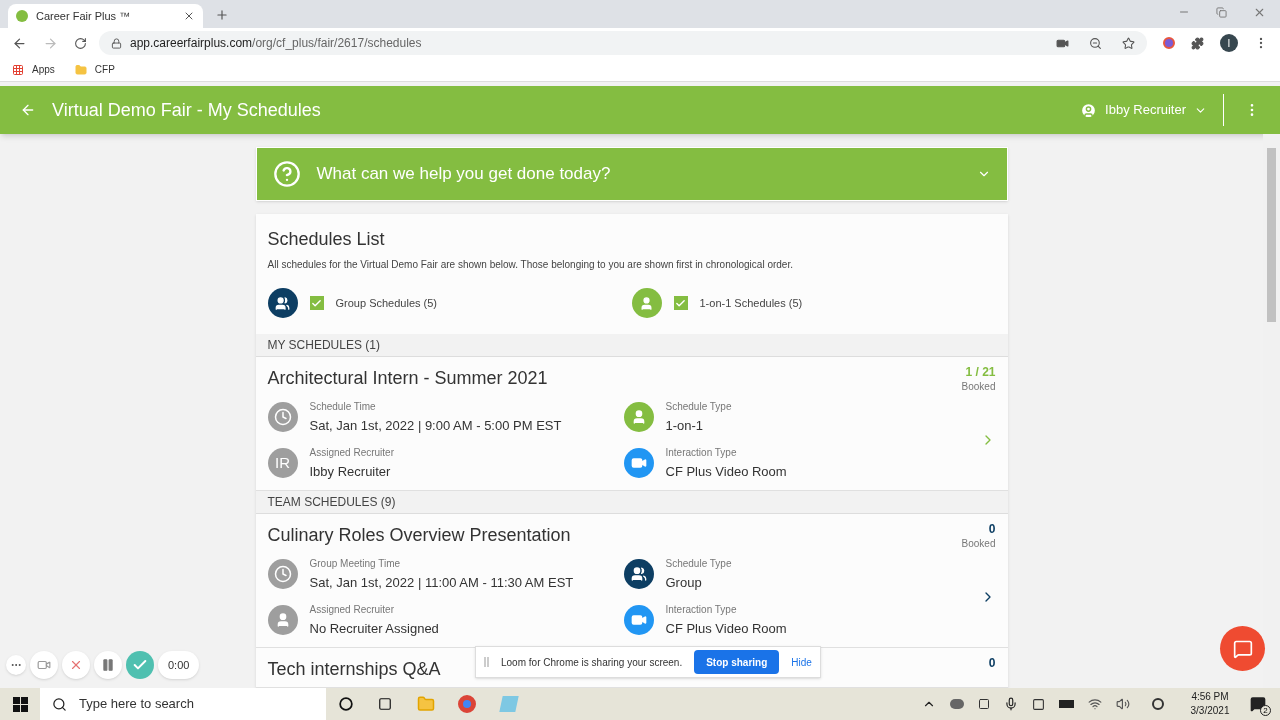  I want to click on filter-label: 1-on-1 Schedules (5), so click(751, 303).